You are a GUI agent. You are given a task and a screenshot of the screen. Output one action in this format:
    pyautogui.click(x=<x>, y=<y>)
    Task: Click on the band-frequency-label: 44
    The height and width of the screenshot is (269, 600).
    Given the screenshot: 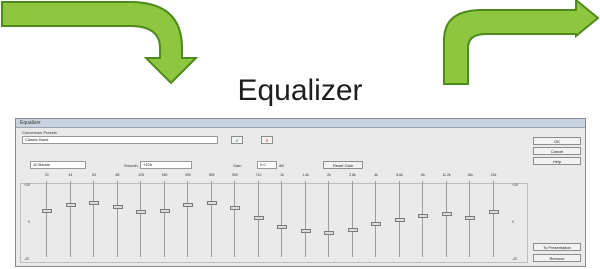 What is the action you would take?
    pyautogui.click(x=70, y=175)
    